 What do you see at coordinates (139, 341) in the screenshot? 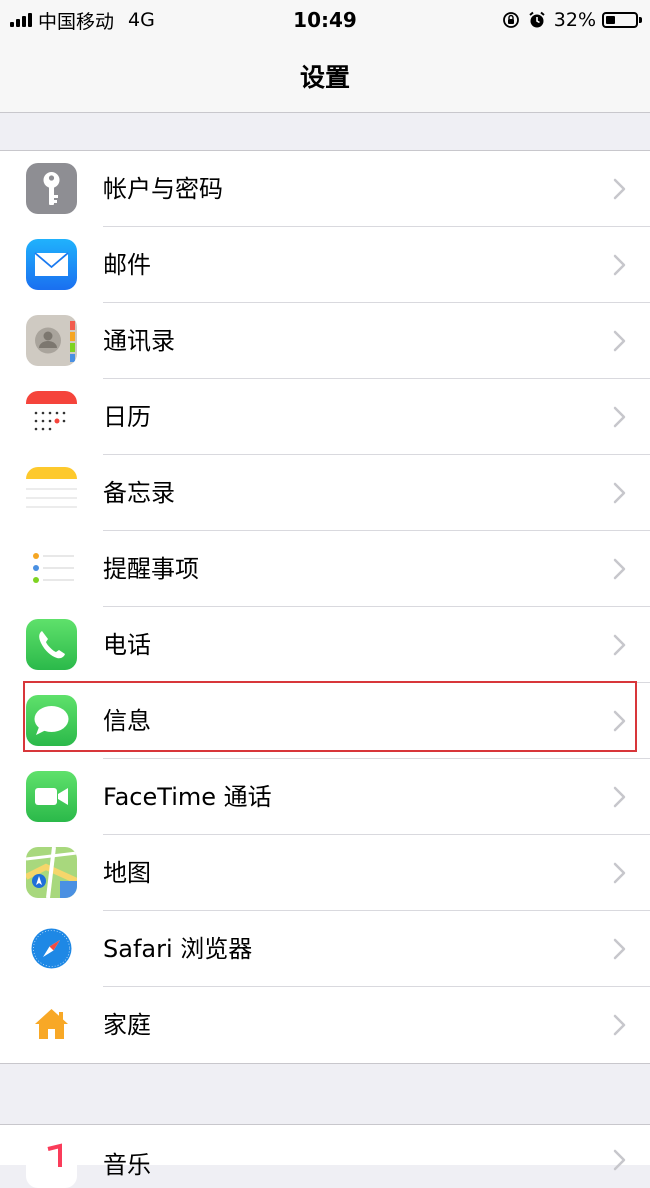
I see `settings-item-label: 通讯录` at bounding box center [139, 341].